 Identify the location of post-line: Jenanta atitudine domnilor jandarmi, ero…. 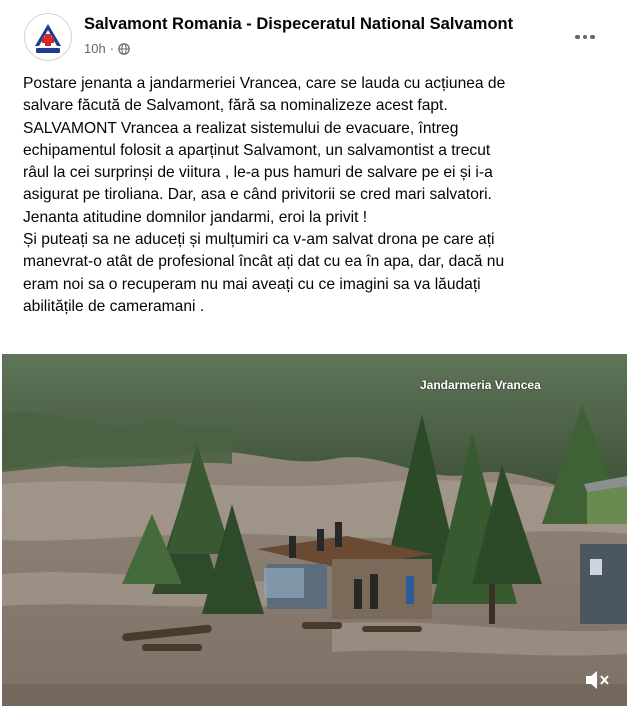
(195, 217).